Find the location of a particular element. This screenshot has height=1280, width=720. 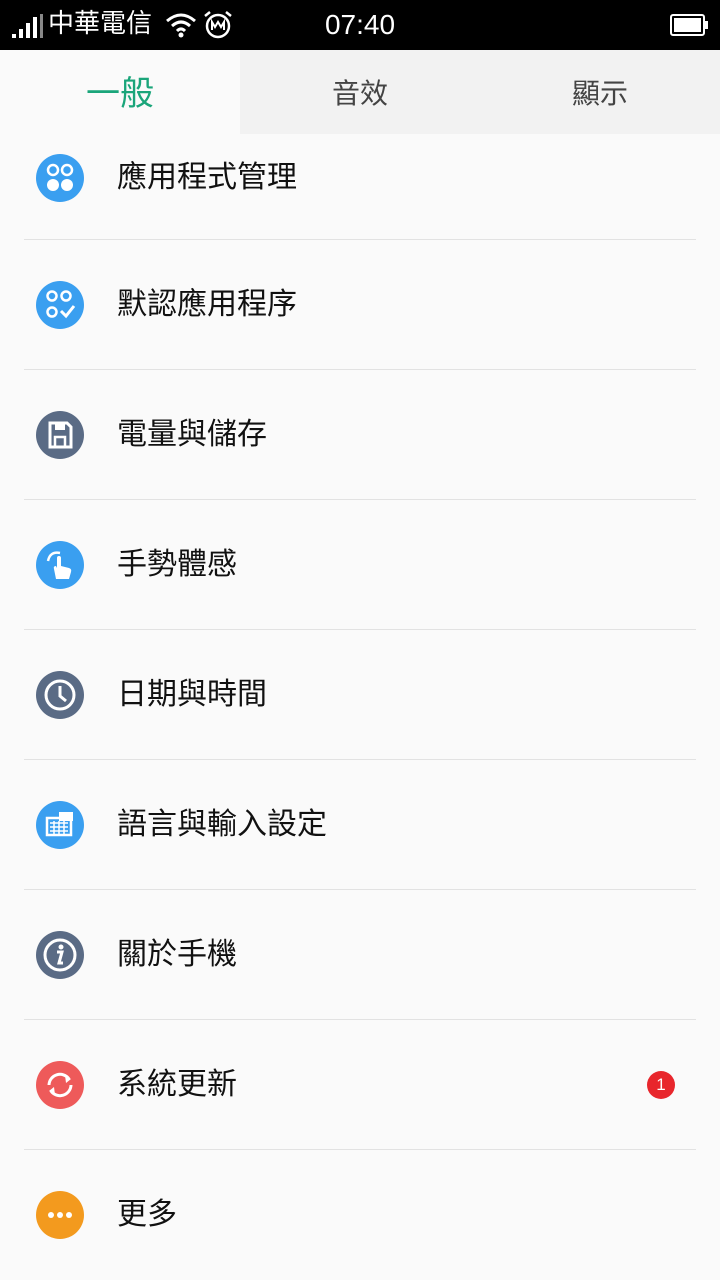

status-bar: 中華電信 07:40 is located at coordinates (360, 25).